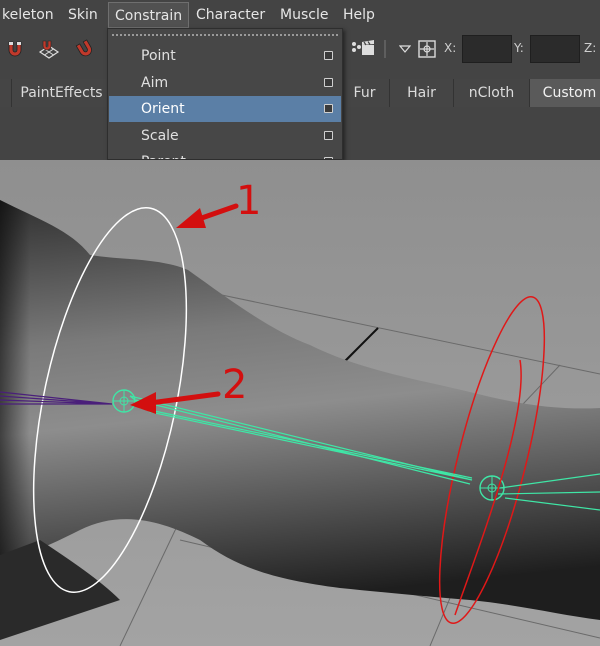 This screenshot has height=646, width=600. What do you see at coordinates (155, 83) in the screenshot?
I see `menu-item-label: Aim` at bounding box center [155, 83].